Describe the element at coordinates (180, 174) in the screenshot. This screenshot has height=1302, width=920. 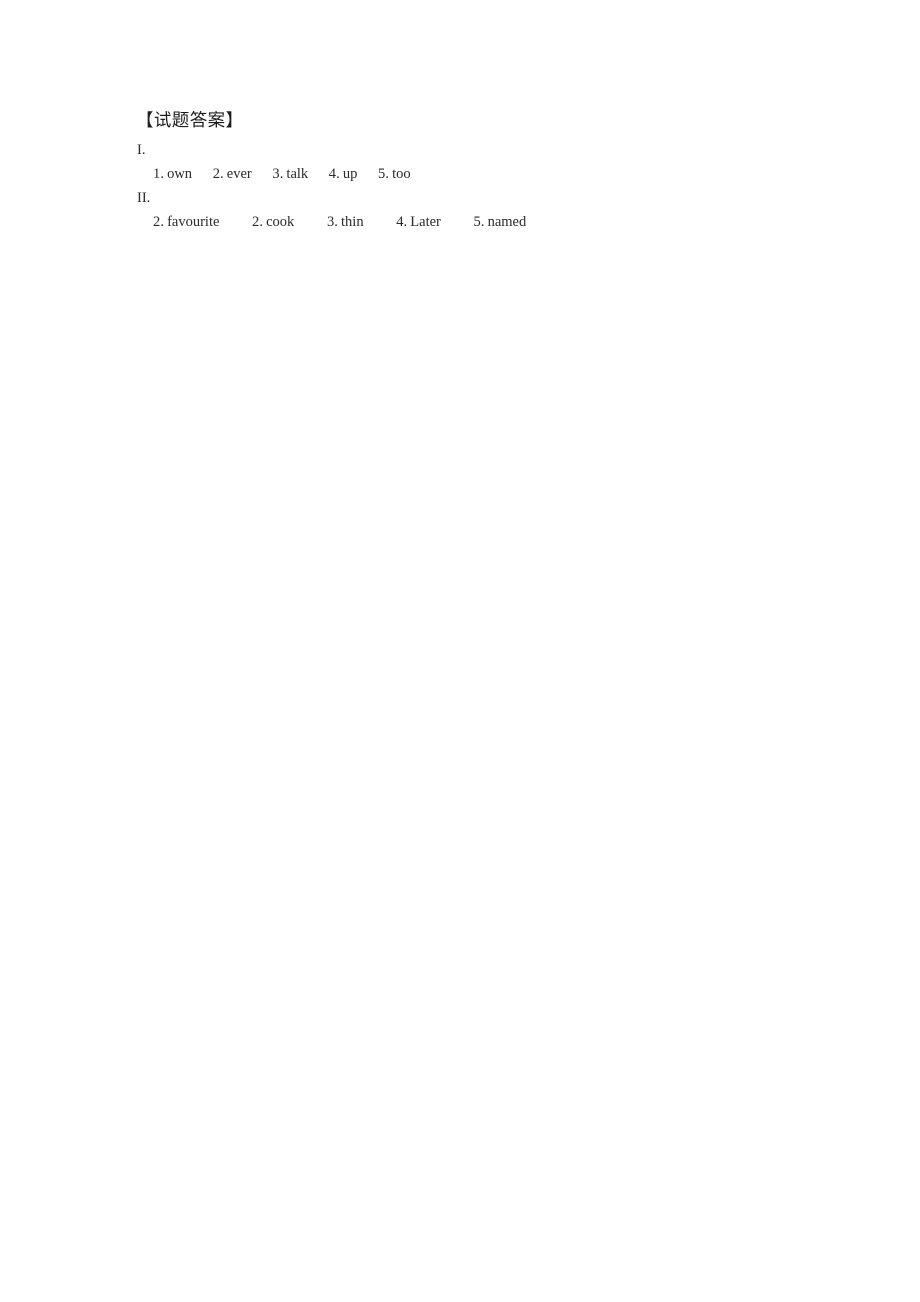
I see `answer-word: own` at that location.